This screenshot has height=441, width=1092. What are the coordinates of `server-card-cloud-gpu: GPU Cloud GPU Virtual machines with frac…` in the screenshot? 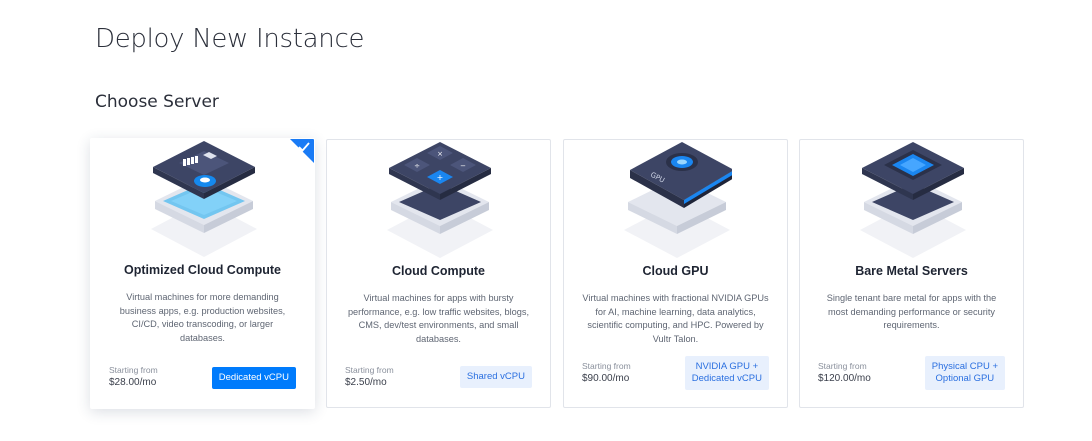 It's located at (675, 273).